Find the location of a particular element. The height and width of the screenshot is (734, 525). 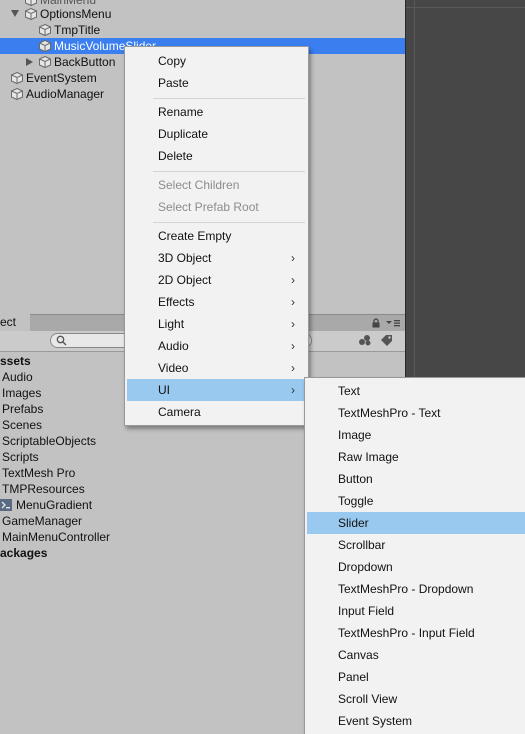

project-folder-audio: Audio is located at coordinates (17, 377).